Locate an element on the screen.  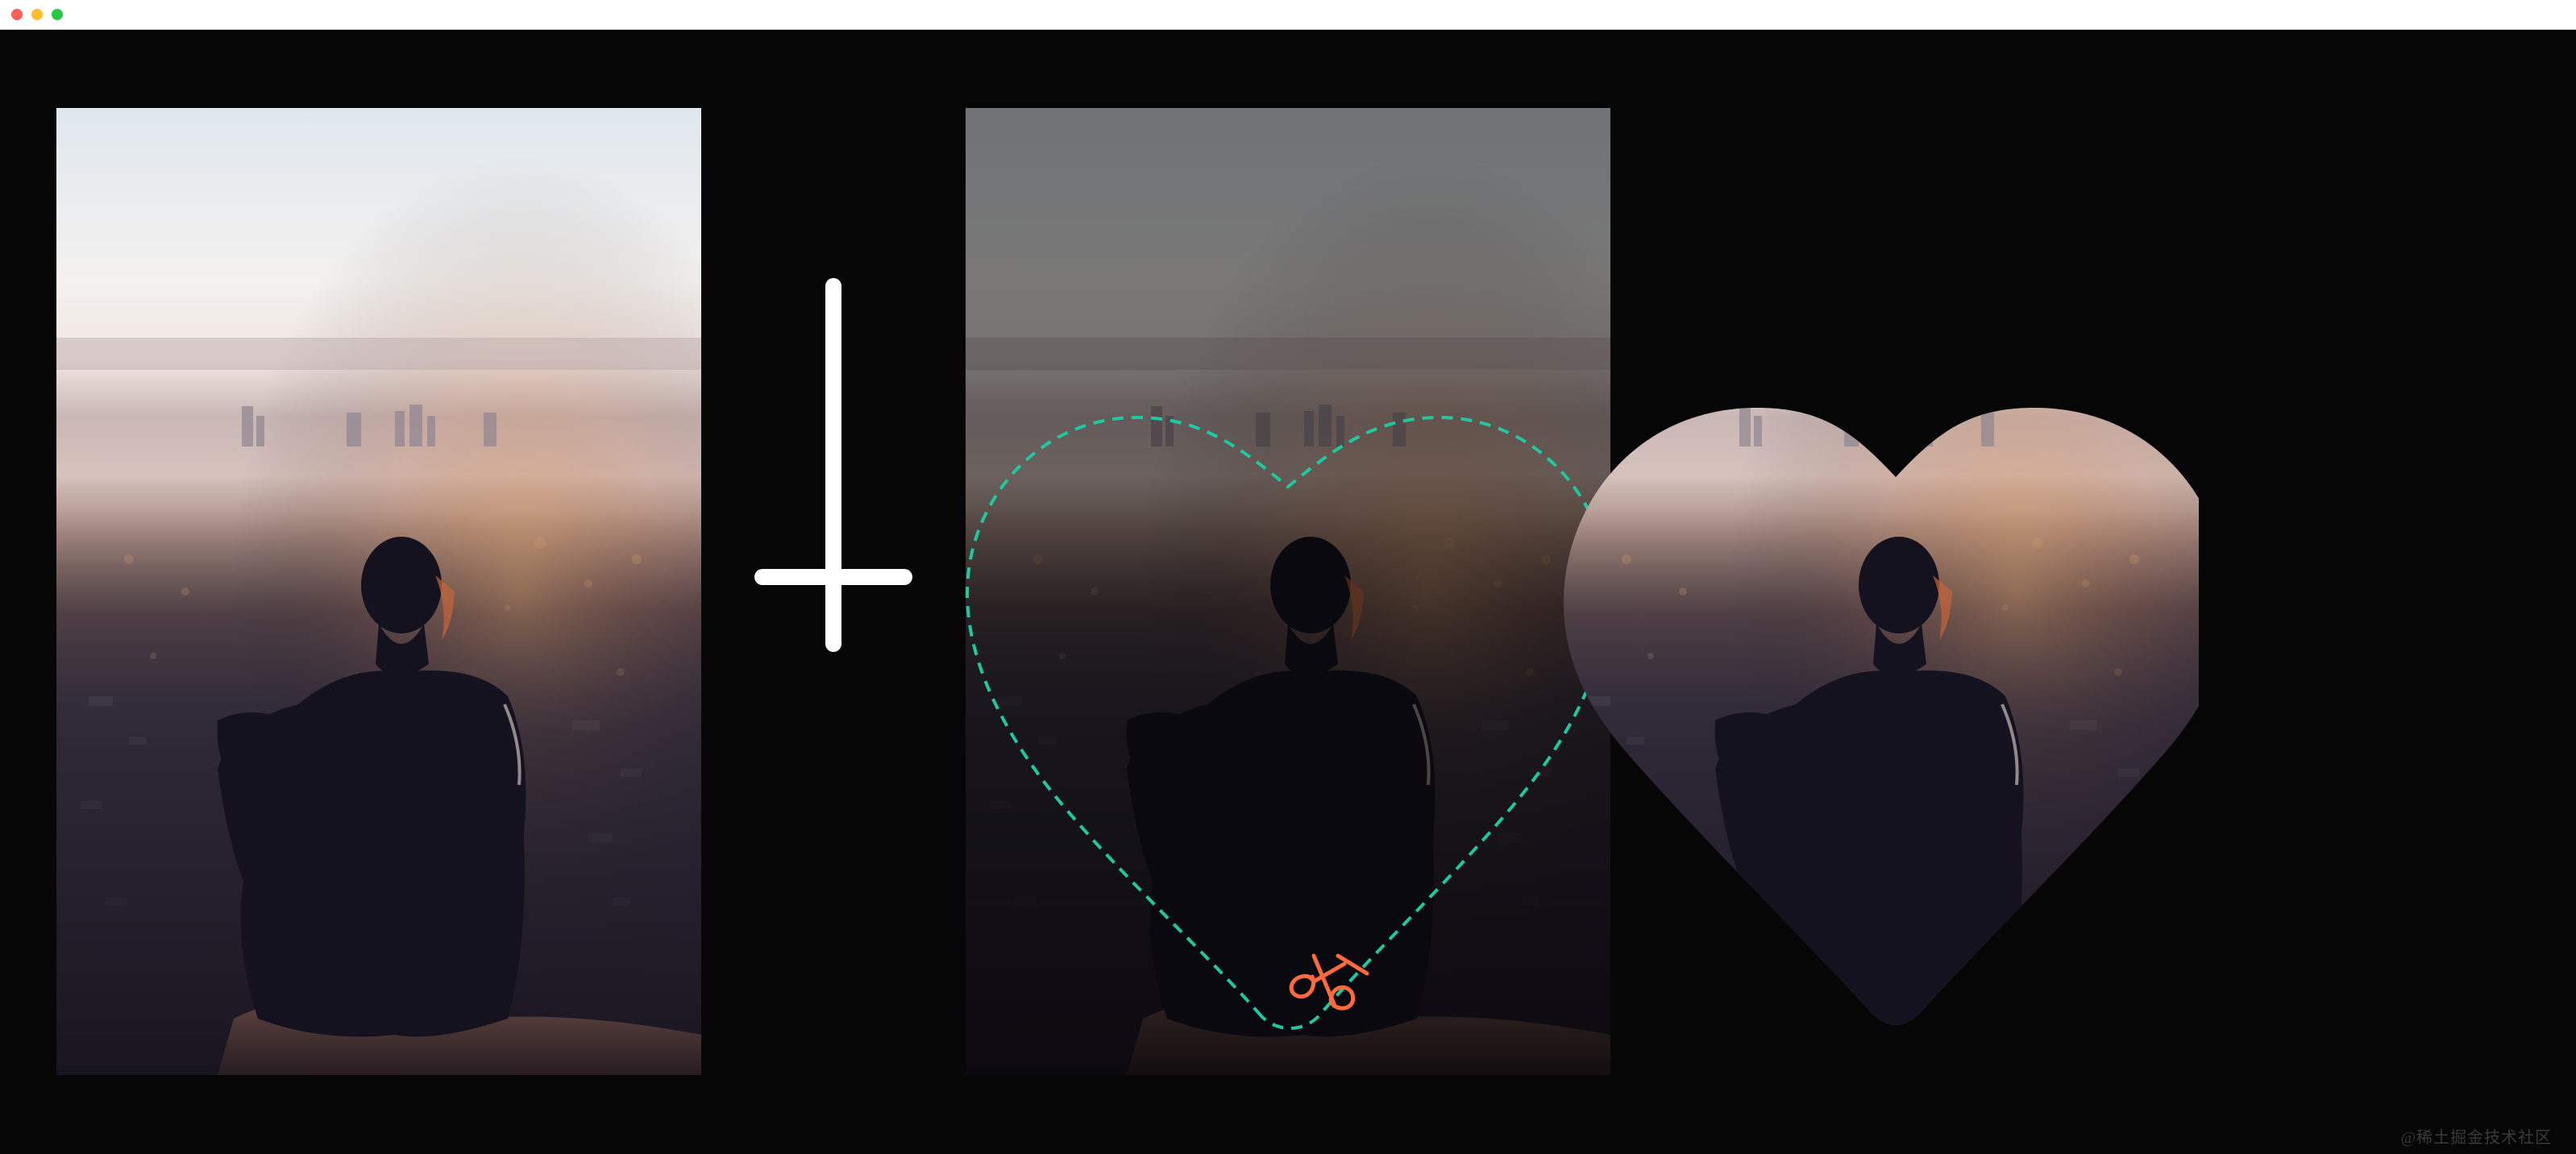
minimize-window-button is located at coordinates (37, 14).